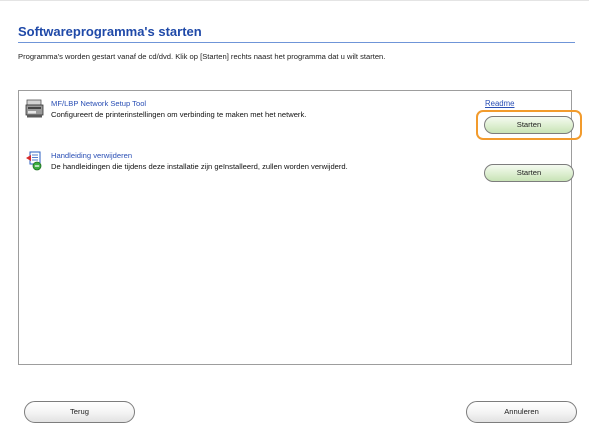 This screenshot has width=589, height=430. I want to click on program-name: Handleiding verwijderen, so click(92, 155).